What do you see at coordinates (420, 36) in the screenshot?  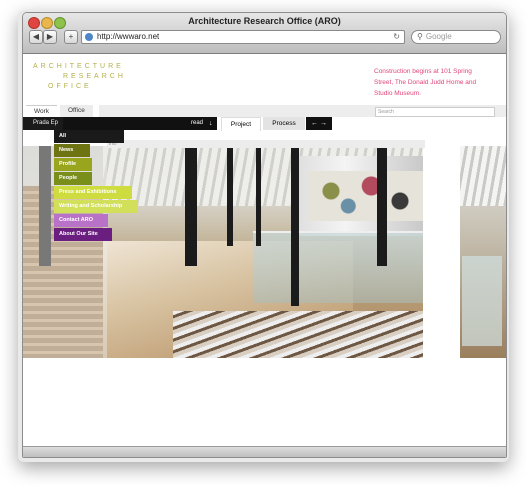 I see `search-icon: ⚲` at bounding box center [420, 36].